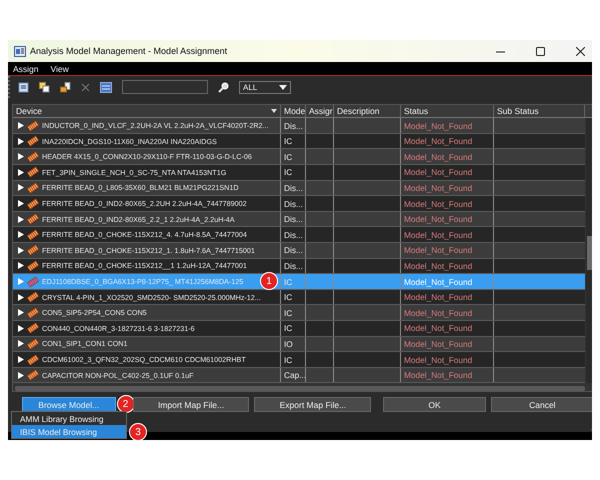 The height and width of the screenshot is (480, 600). Describe the element at coordinates (269, 281) in the screenshot. I see `number-badge: 1` at that location.